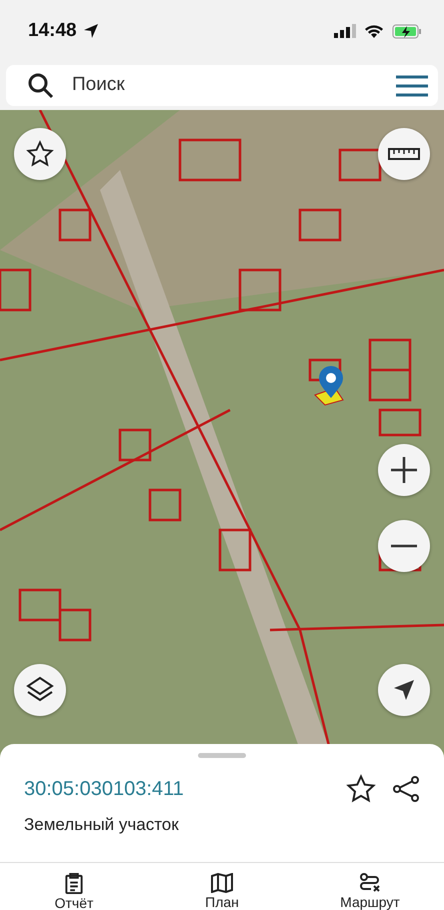  Describe the element at coordinates (370, 883) in the screenshot. I see `route-icon` at that location.